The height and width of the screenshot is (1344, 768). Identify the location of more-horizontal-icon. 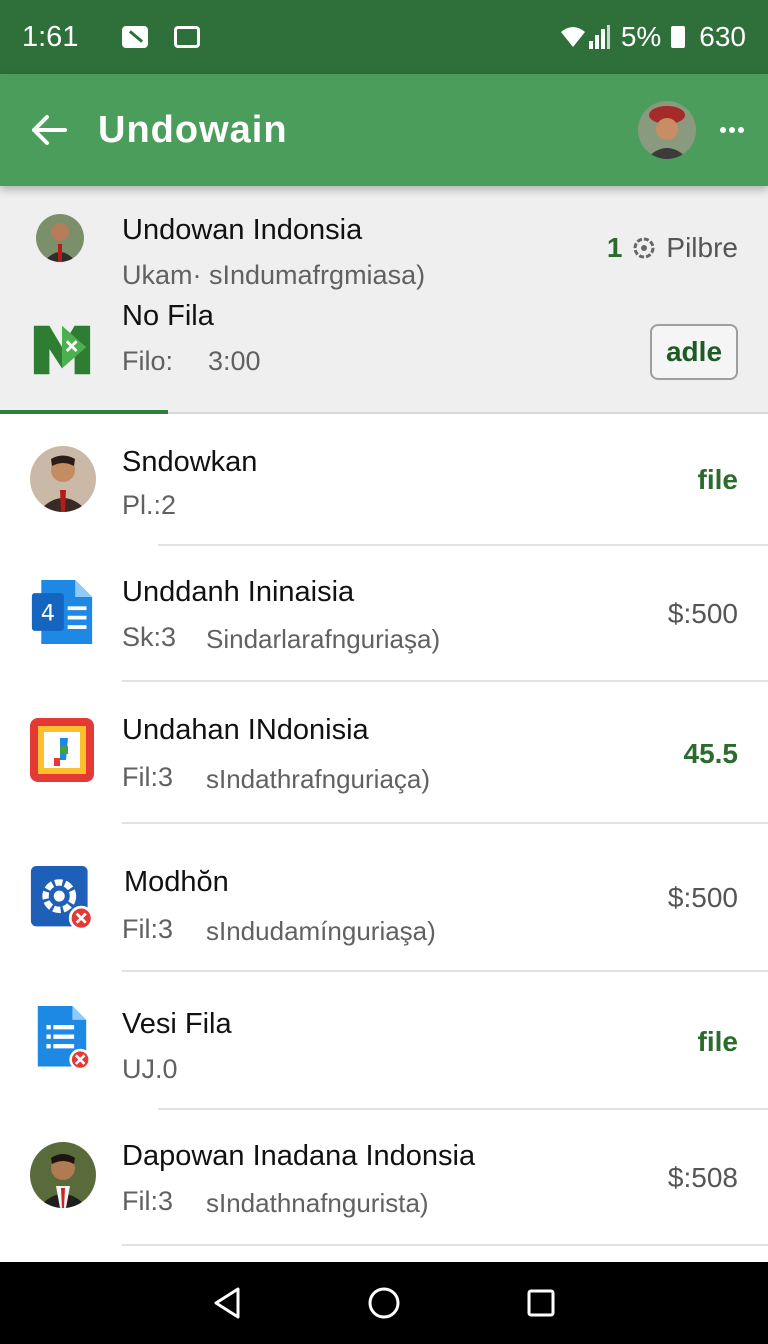
(732, 130).